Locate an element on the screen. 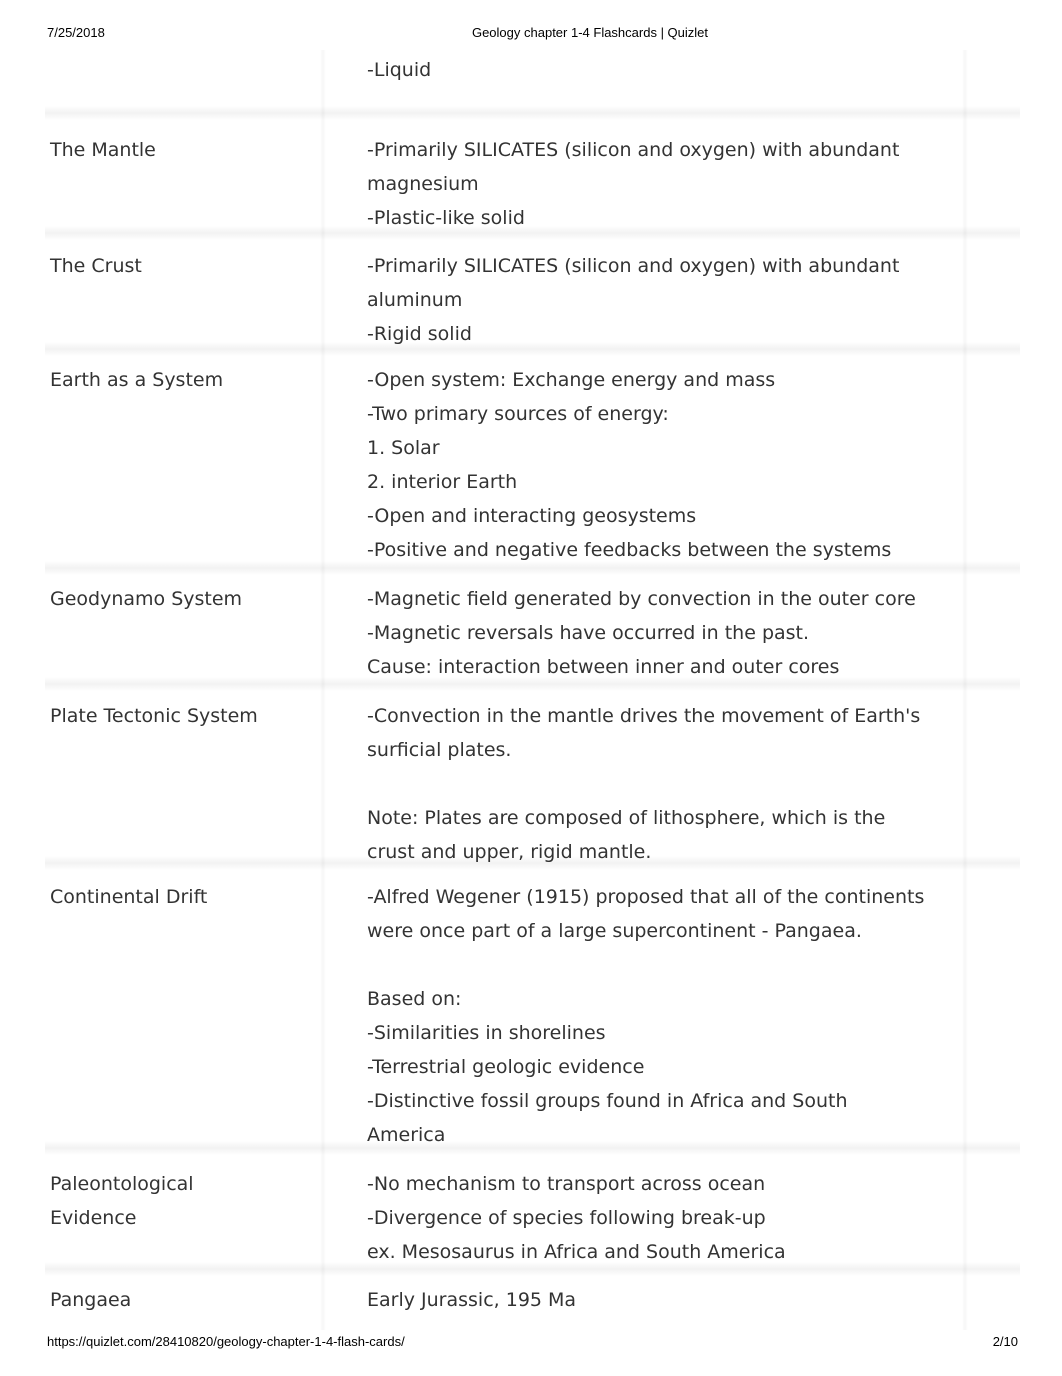 The width and height of the screenshot is (1062, 1376). term-line: Plate Tectonic System is located at coordinates (154, 716).